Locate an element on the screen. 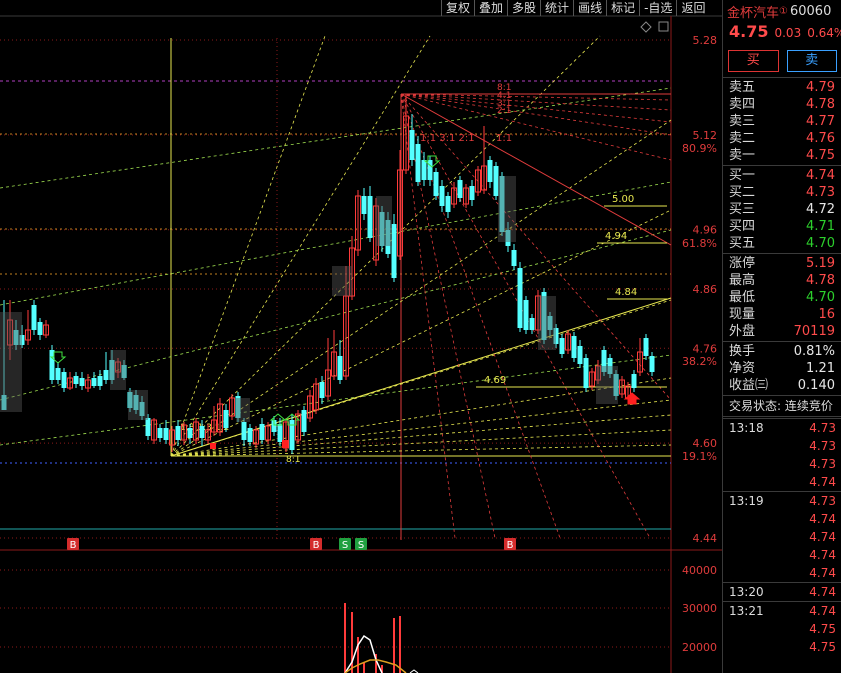  signal-badge-label: B is located at coordinates (510, 545).